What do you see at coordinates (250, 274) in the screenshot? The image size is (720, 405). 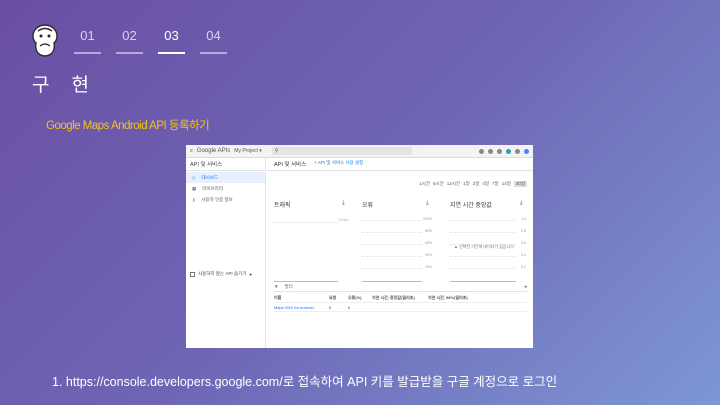 I see `help-icon: ●` at bounding box center [250, 274].